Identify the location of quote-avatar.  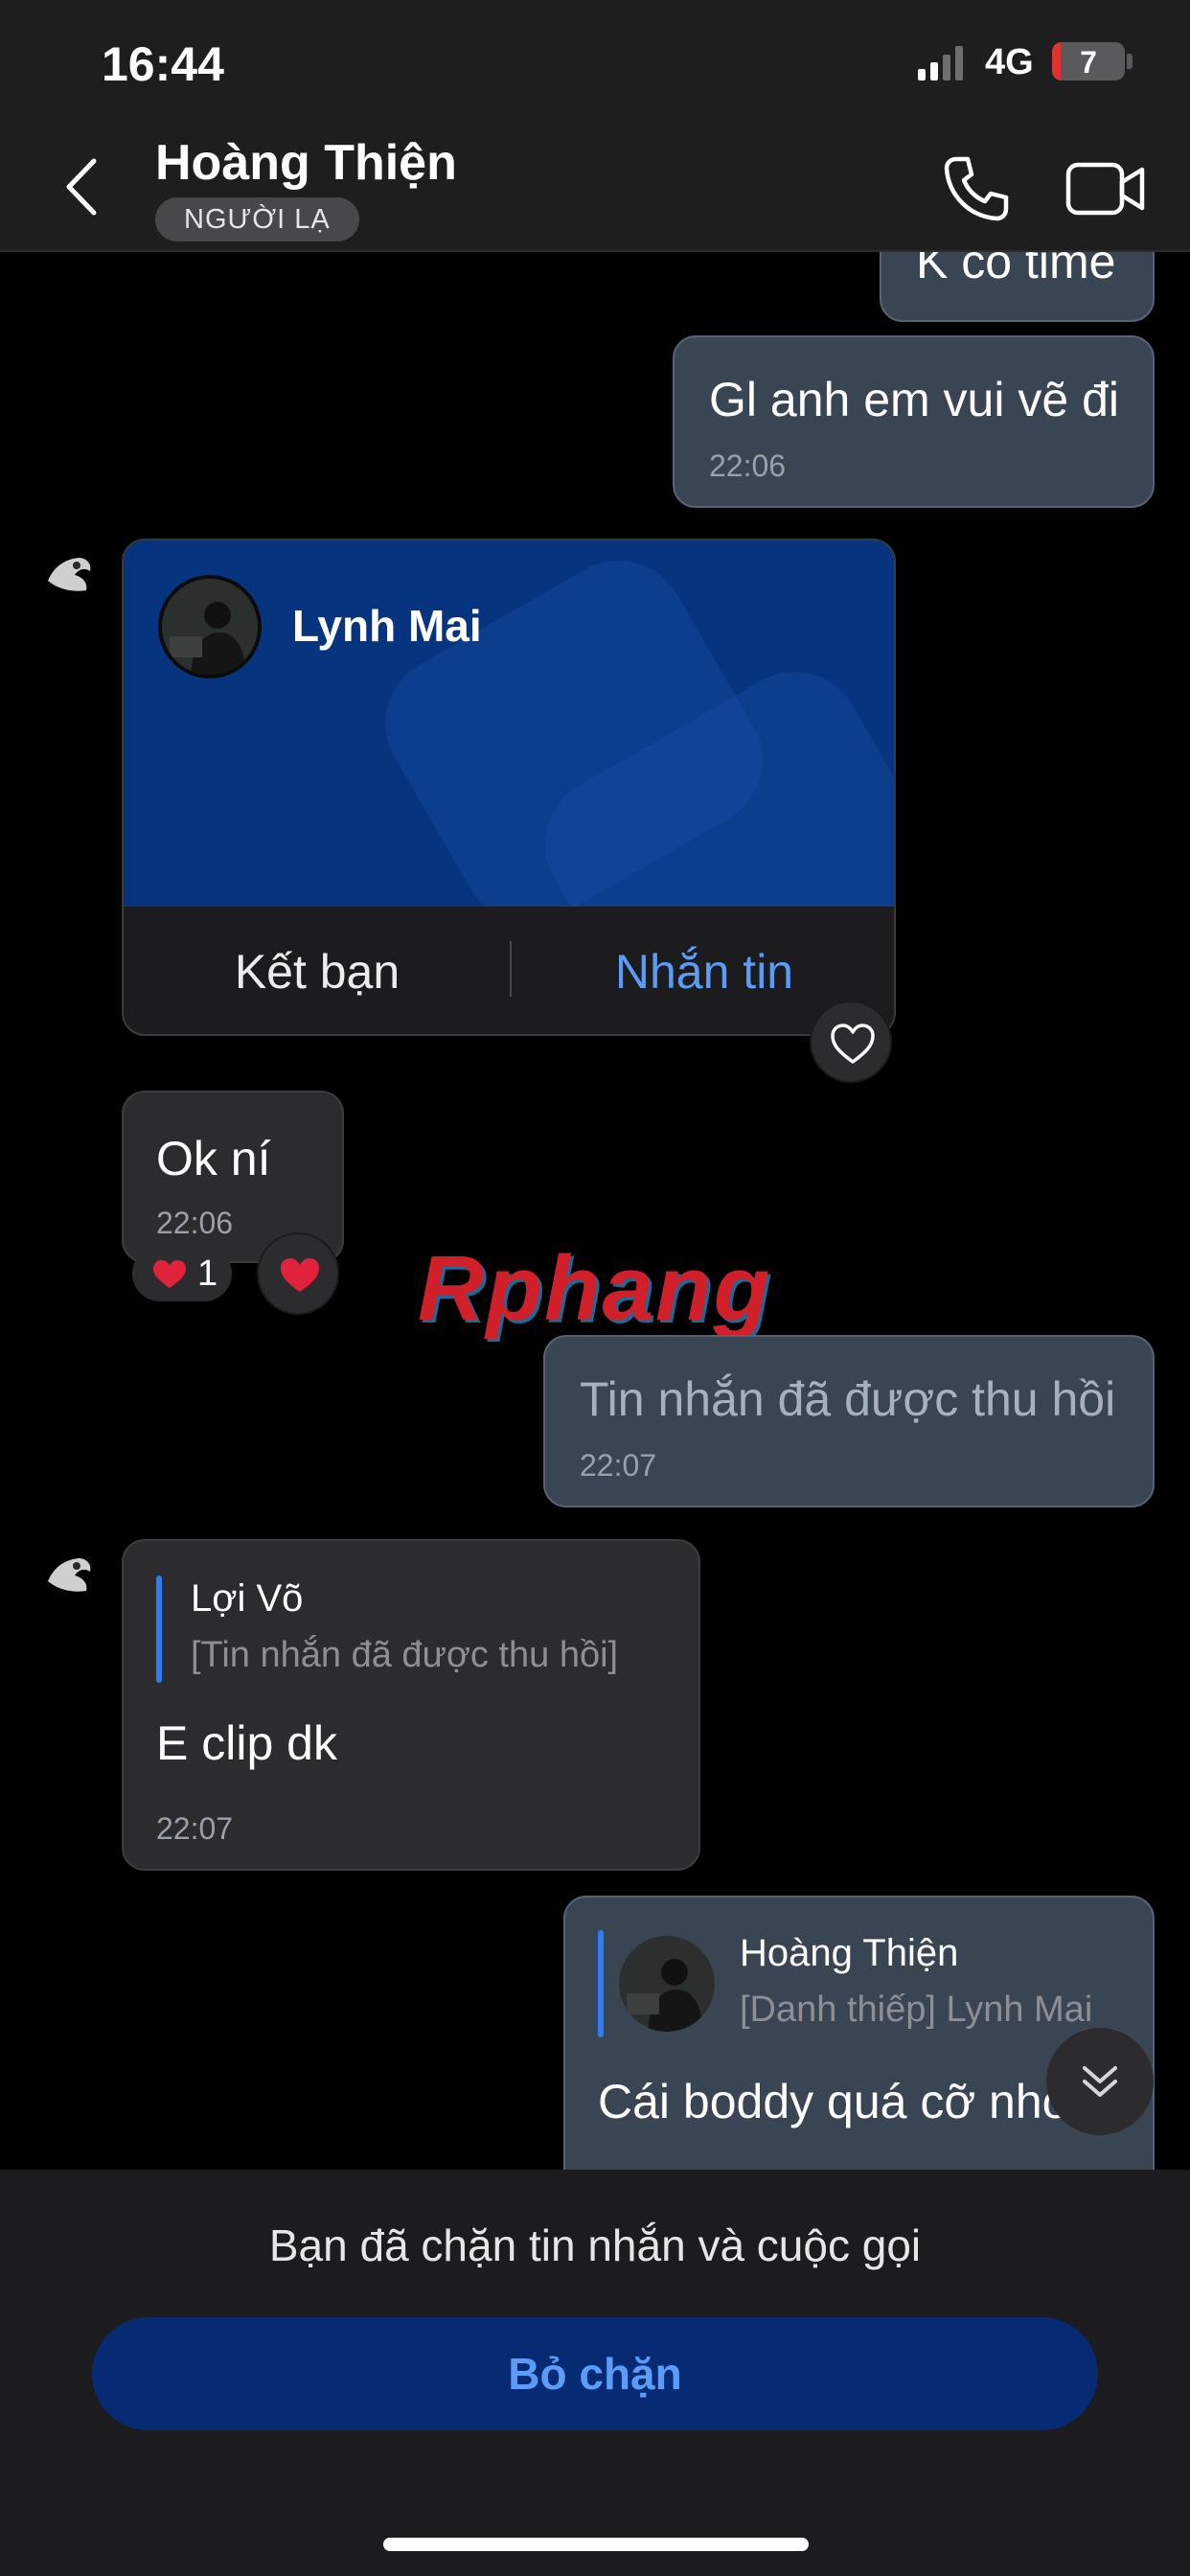
(667, 1984).